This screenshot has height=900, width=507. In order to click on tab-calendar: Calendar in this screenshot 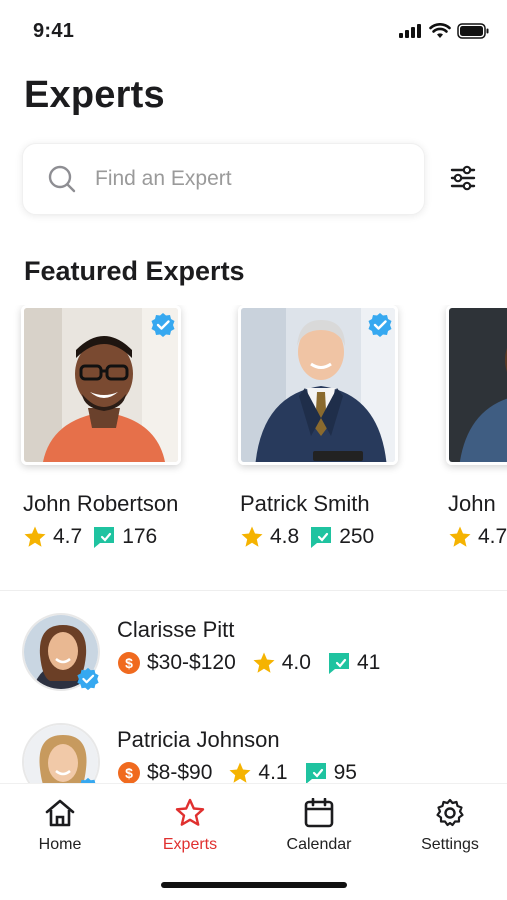, I will do `click(319, 826)`.